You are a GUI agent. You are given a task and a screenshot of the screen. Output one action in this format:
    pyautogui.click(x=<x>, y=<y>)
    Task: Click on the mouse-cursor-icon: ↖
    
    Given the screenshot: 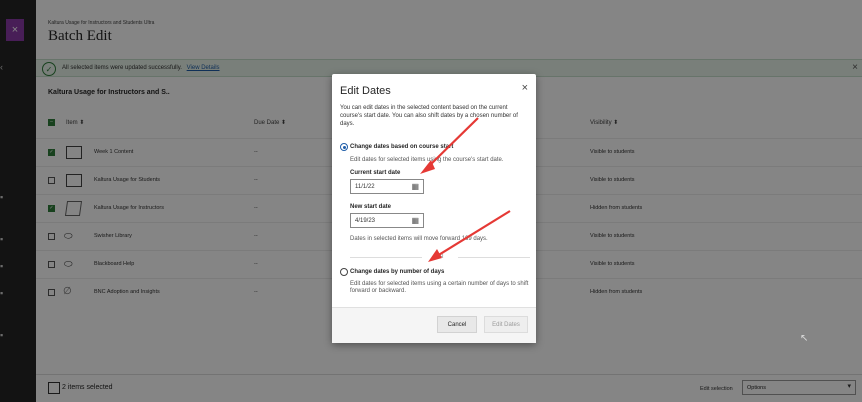 What is the action you would take?
    pyautogui.click(x=804, y=338)
    